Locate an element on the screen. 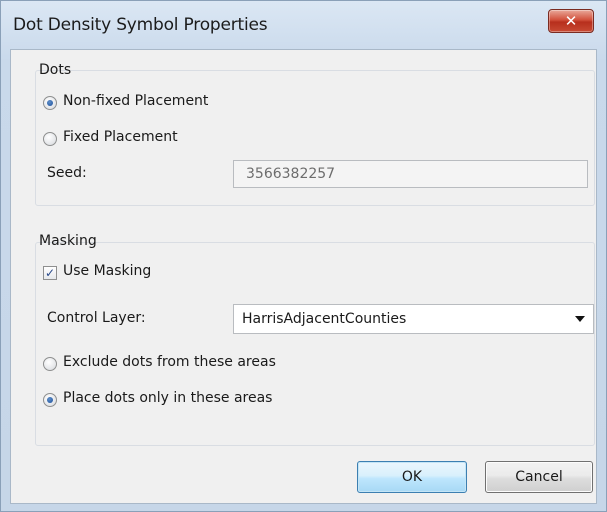 The height and width of the screenshot is (512, 607). nonfixed-placement-radio is located at coordinates (50, 103).